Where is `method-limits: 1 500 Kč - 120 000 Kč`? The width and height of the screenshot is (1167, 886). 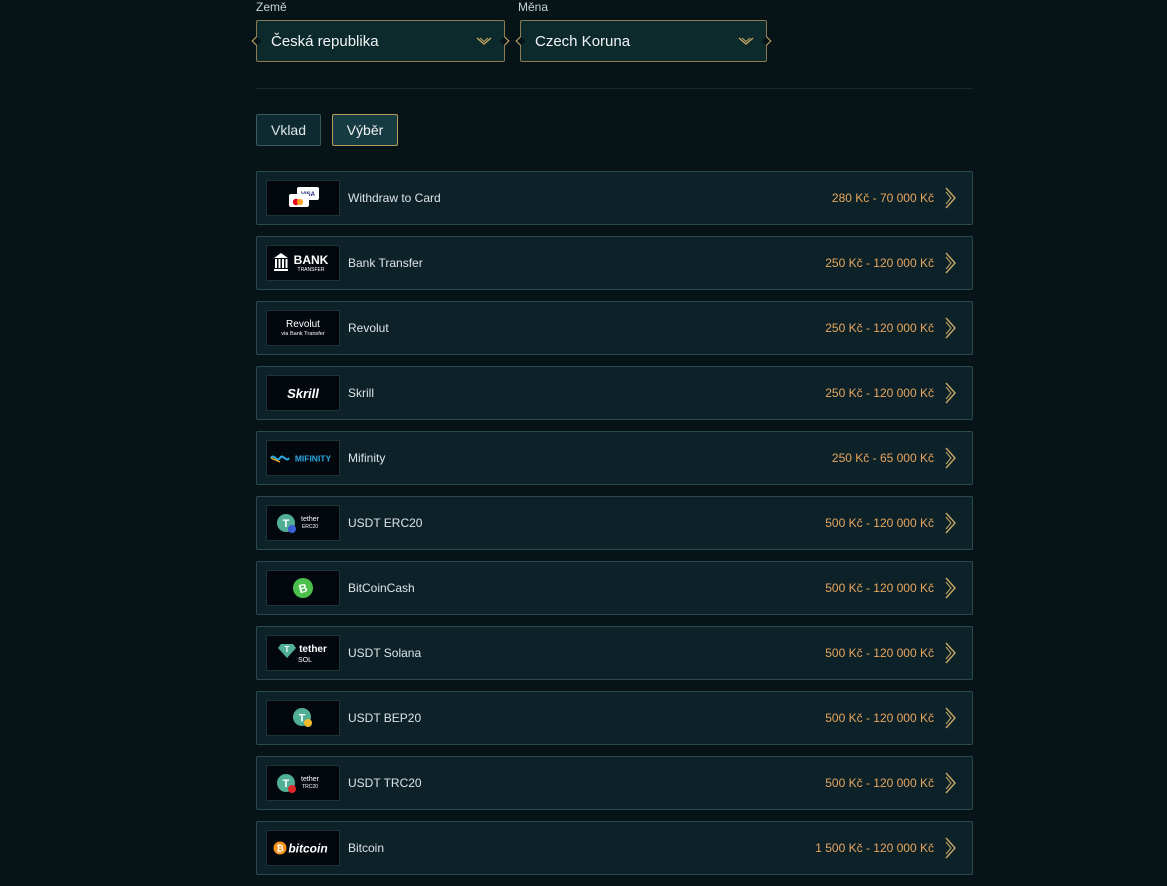 method-limits: 1 500 Kč - 120 000 Kč is located at coordinates (874, 848).